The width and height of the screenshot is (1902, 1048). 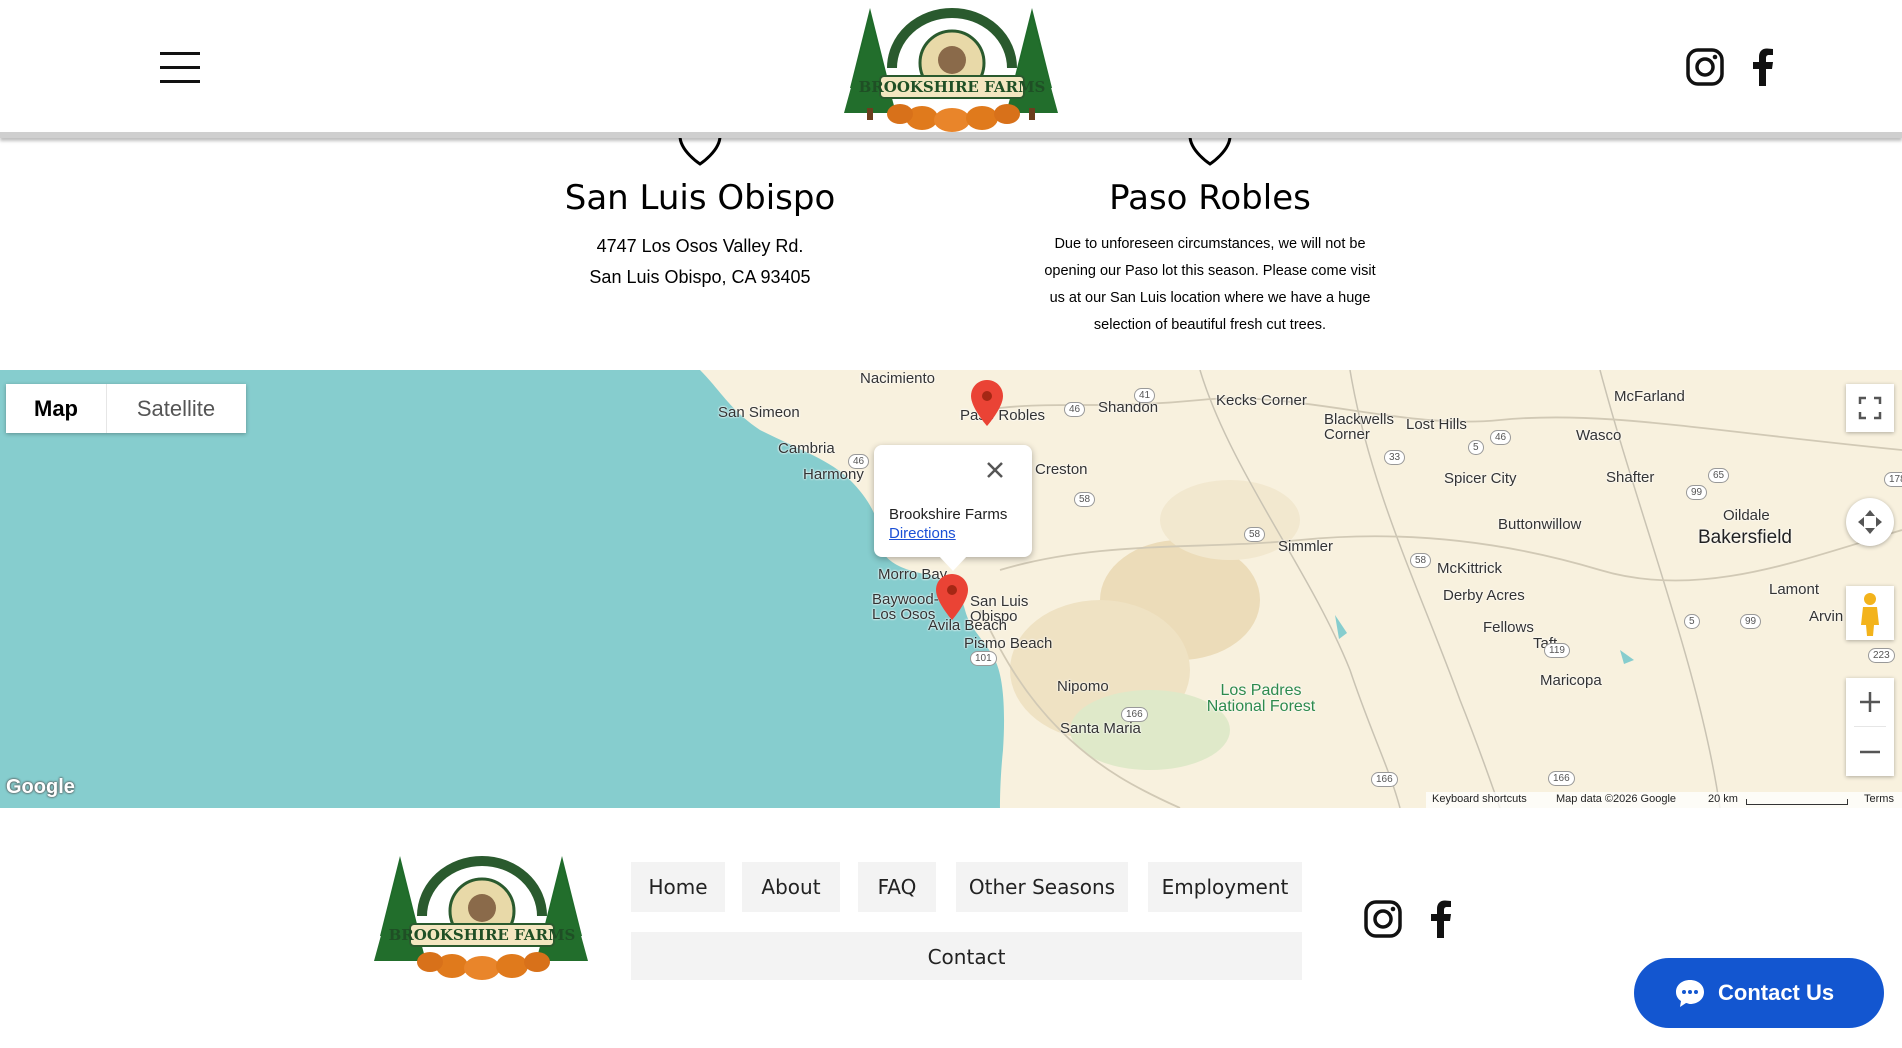 I want to click on map-place-label: Bakersfield, so click(x=1745, y=537).